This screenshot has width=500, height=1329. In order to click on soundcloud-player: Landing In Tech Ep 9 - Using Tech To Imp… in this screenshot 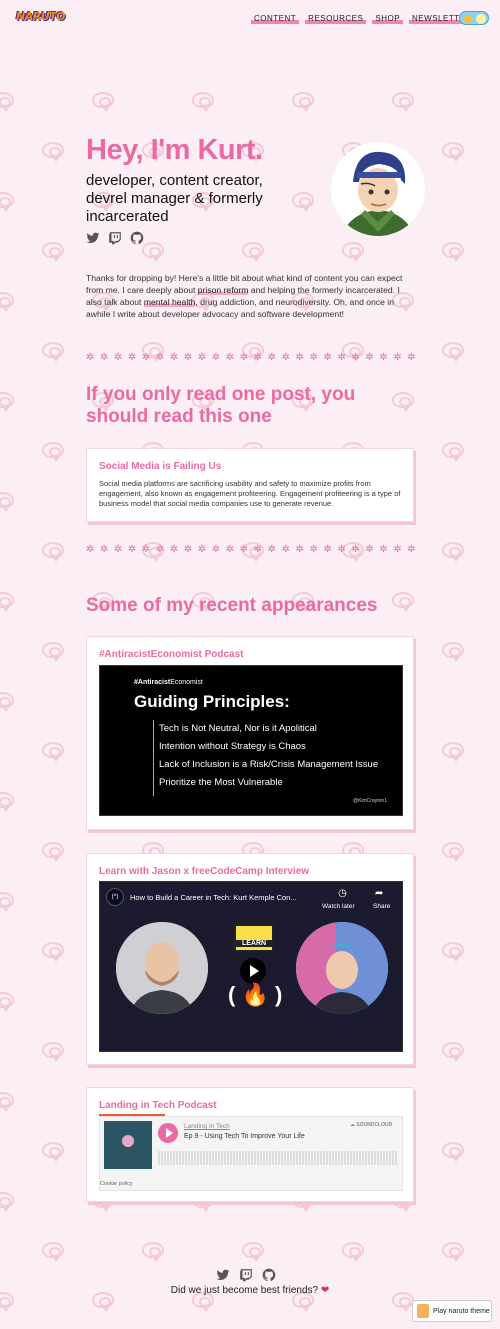, I will do `click(251, 1153)`.